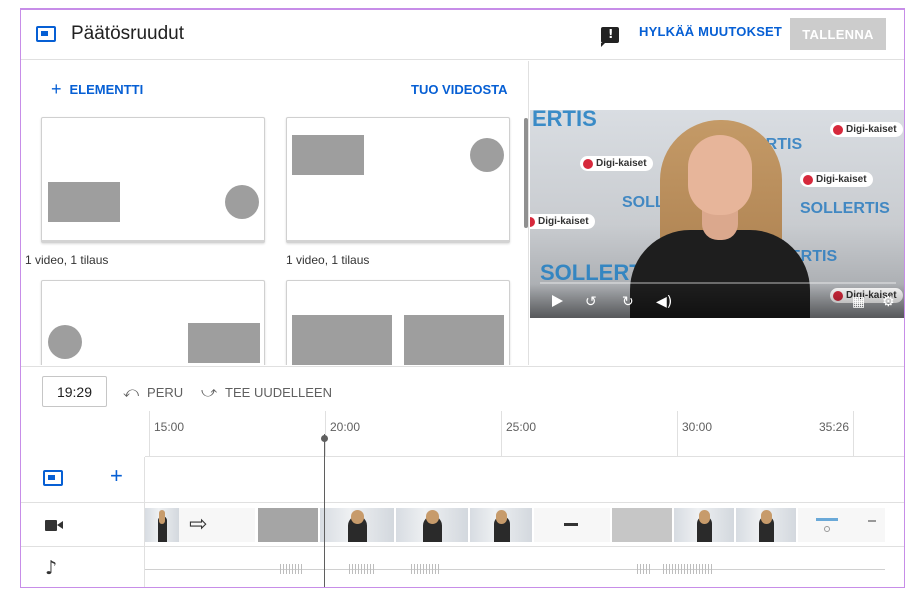 The width and height of the screenshot is (917, 591). I want to click on presenter-face, so click(720, 175).